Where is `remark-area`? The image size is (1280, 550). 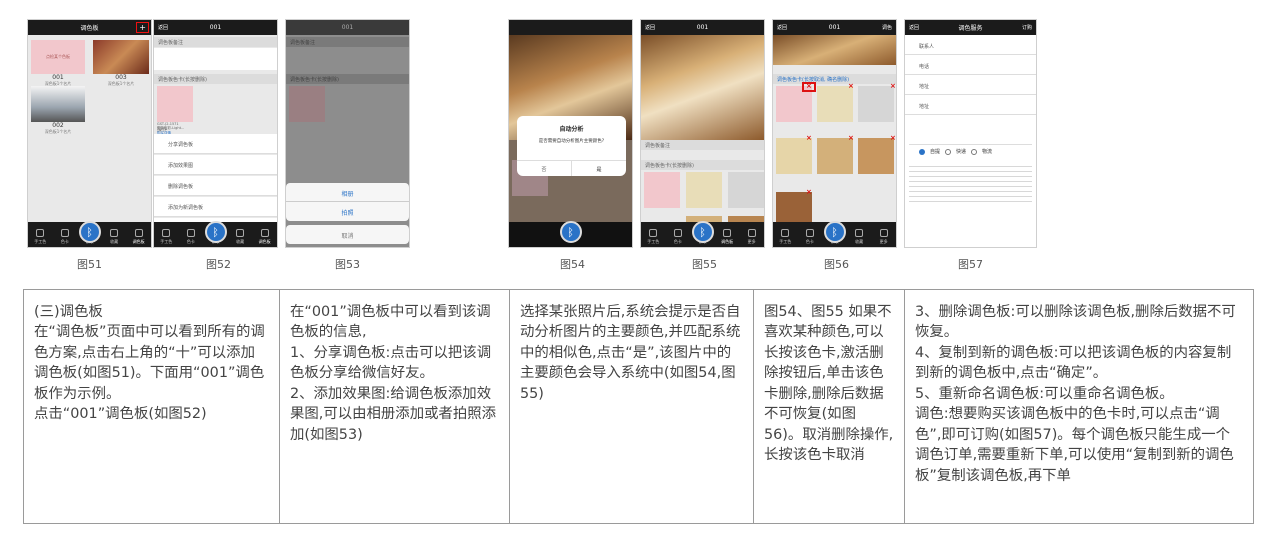
remark-area is located at coordinates (970, 131).